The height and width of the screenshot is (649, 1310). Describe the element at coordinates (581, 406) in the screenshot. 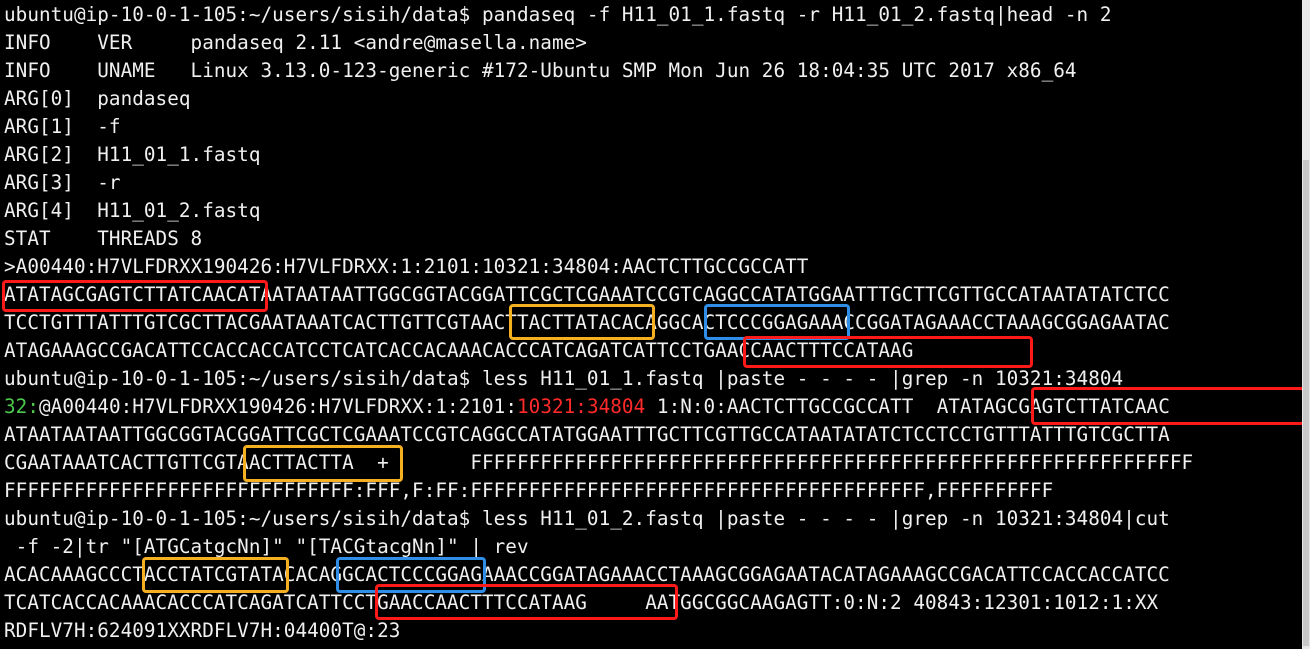

I see `grep-match-highlight: 10321:34804` at that location.